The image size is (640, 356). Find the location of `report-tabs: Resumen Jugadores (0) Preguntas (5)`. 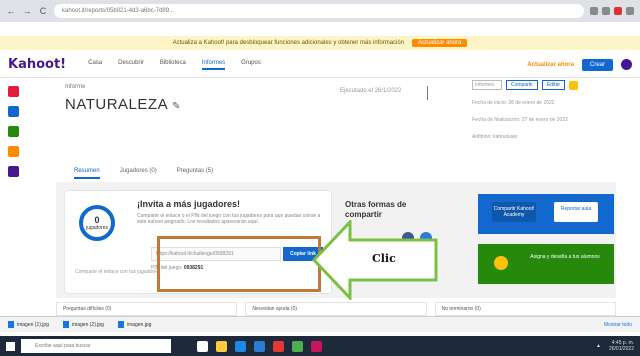

report-tabs: Resumen Jugadores (0) Preguntas (5) is located at coordinates (143, 173).